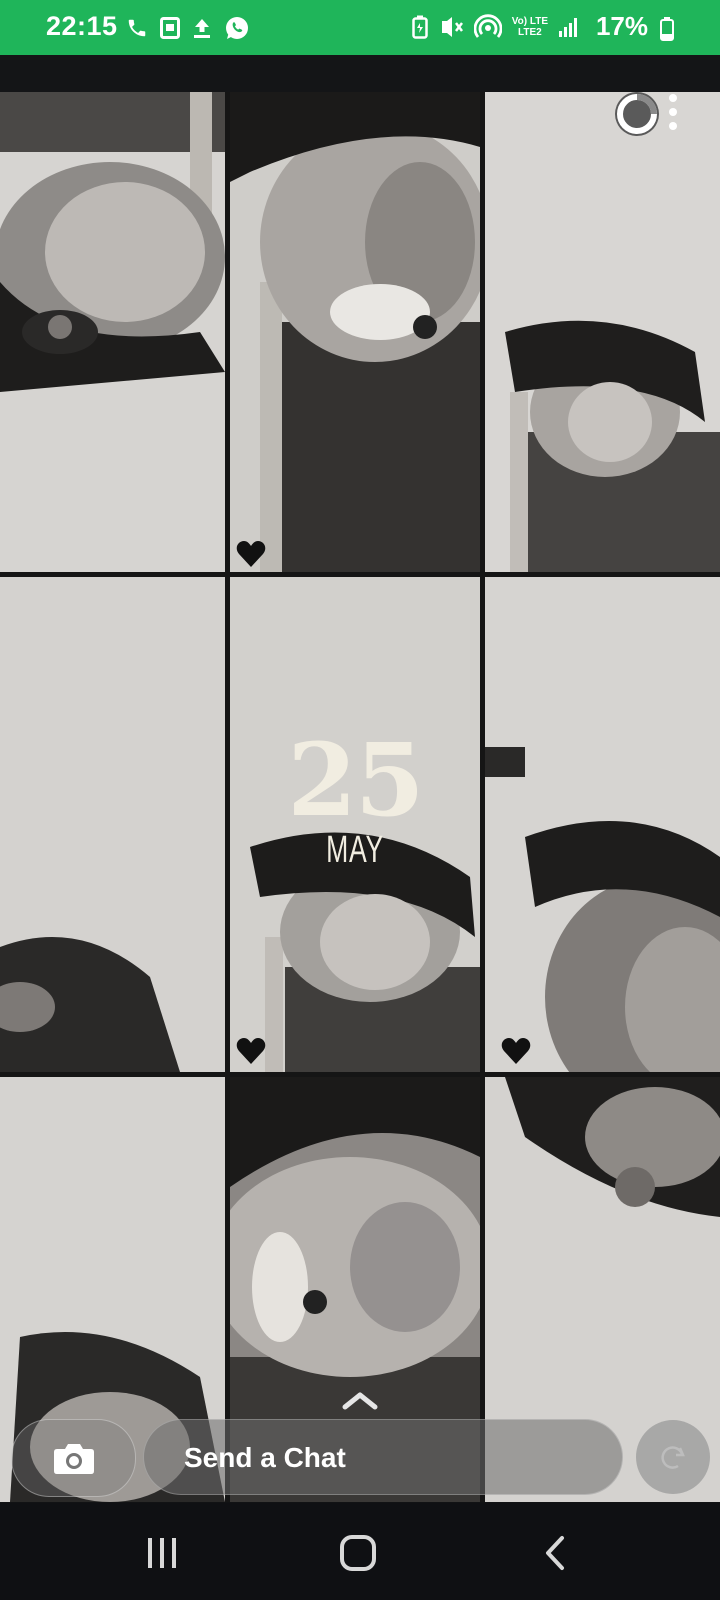  What do you see at coordinates (568, 27) in the screenshot?
I see `signal-icon` at bounding box center [568, 27].